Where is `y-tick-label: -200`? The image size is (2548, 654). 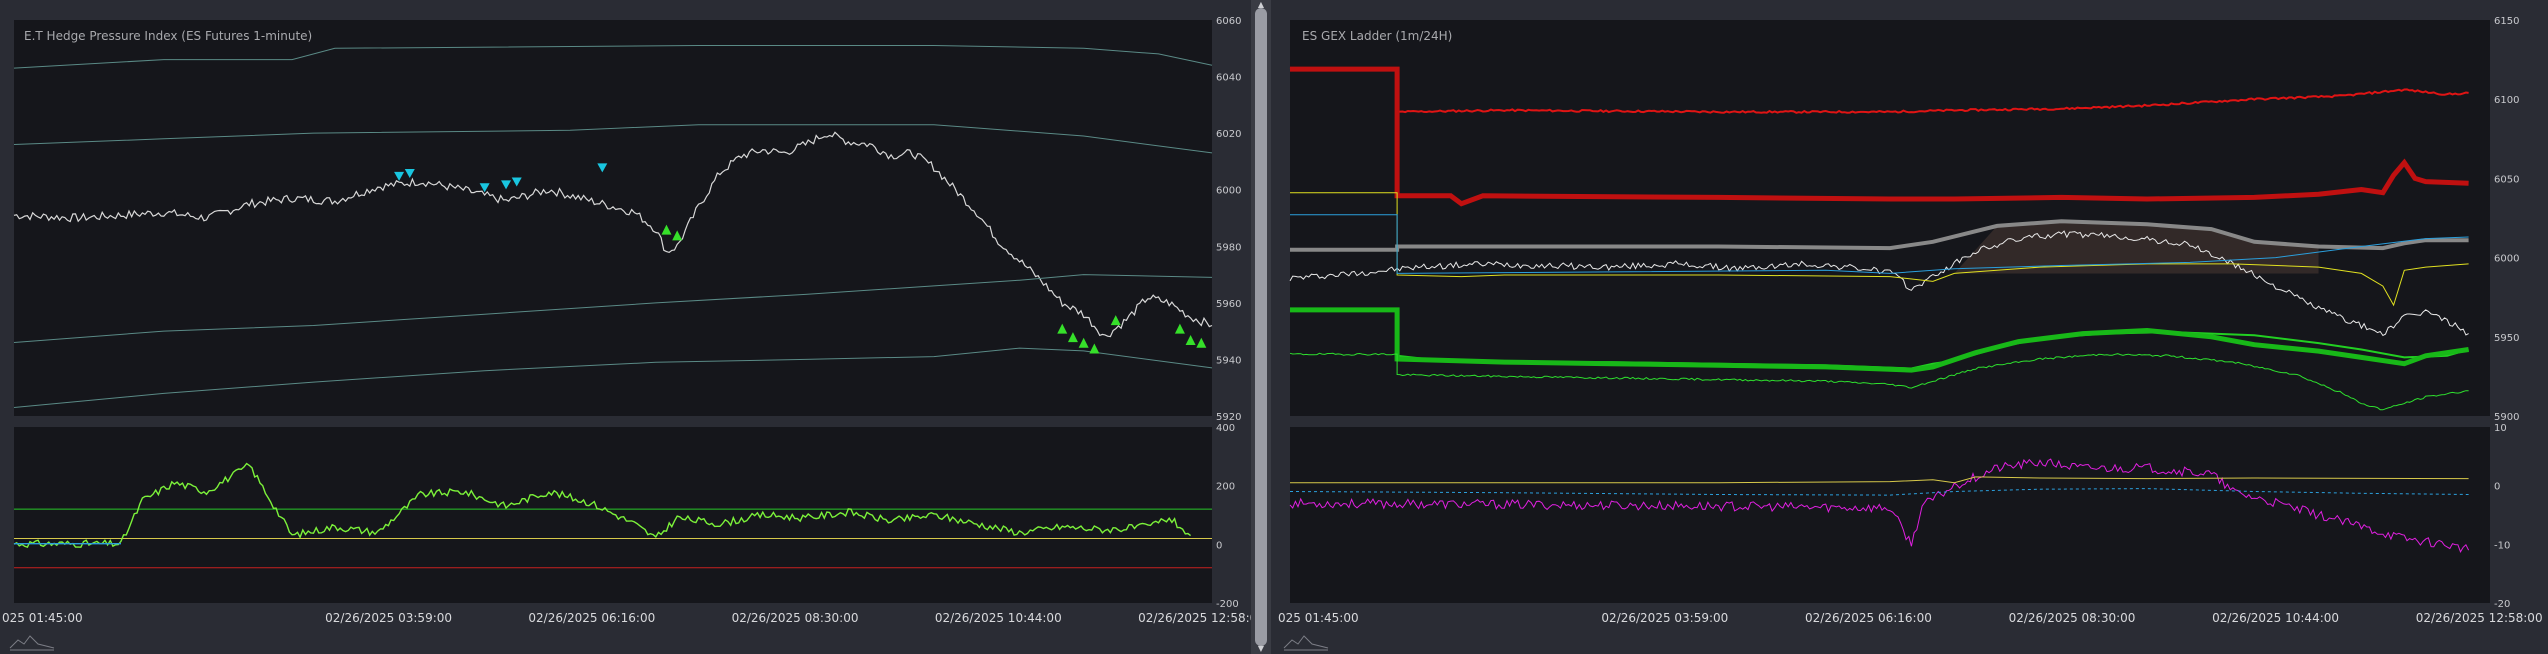 y-tick-label: -200 is located at coordinates (1227, 604).